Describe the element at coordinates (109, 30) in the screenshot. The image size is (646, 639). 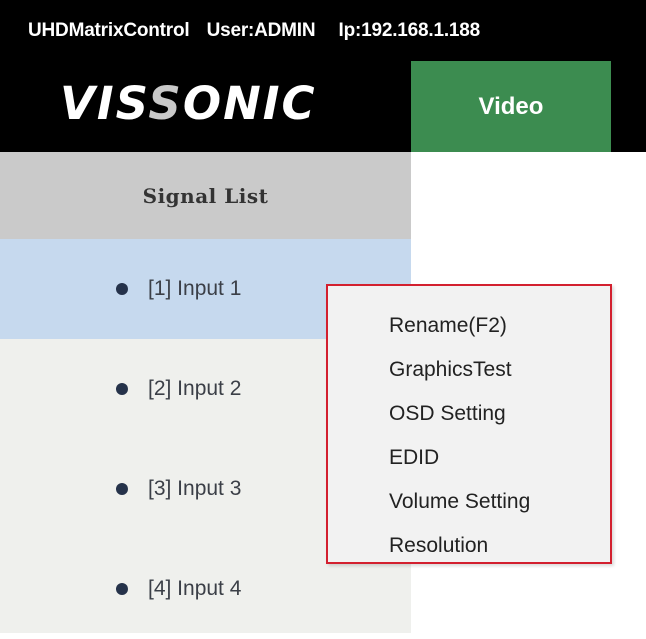
I see `app-name: UHDMatrixControl` at that location.